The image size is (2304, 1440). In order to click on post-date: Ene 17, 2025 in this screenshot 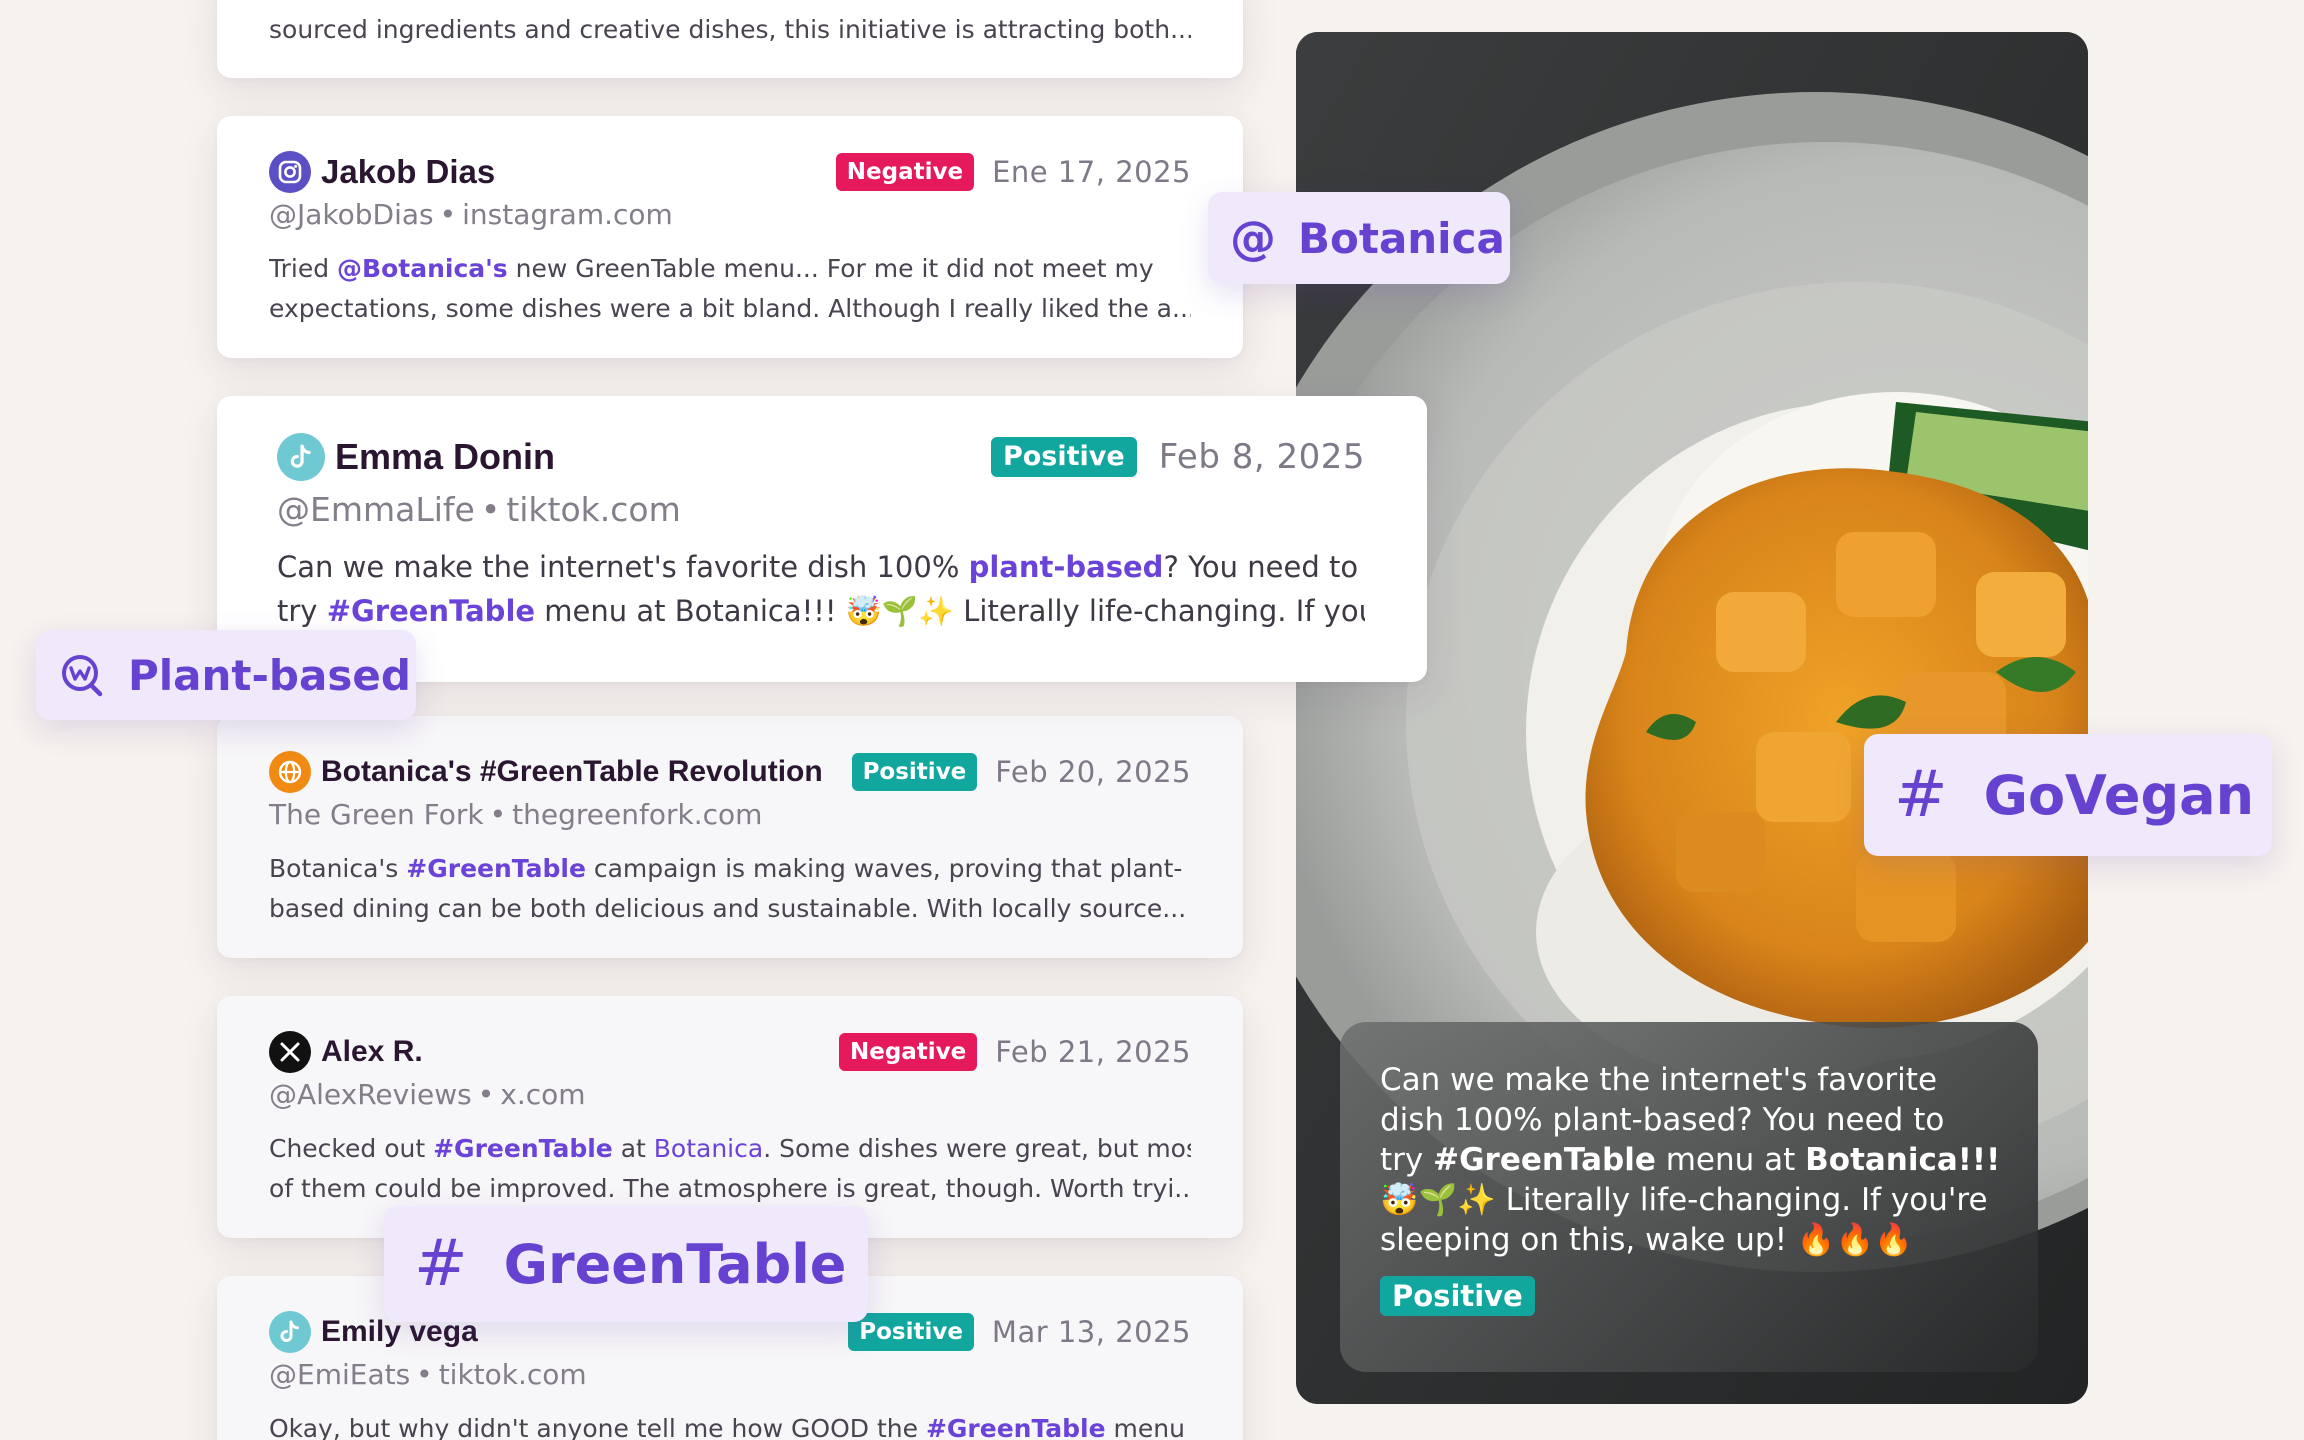, I will do `click(1091, 172)`.